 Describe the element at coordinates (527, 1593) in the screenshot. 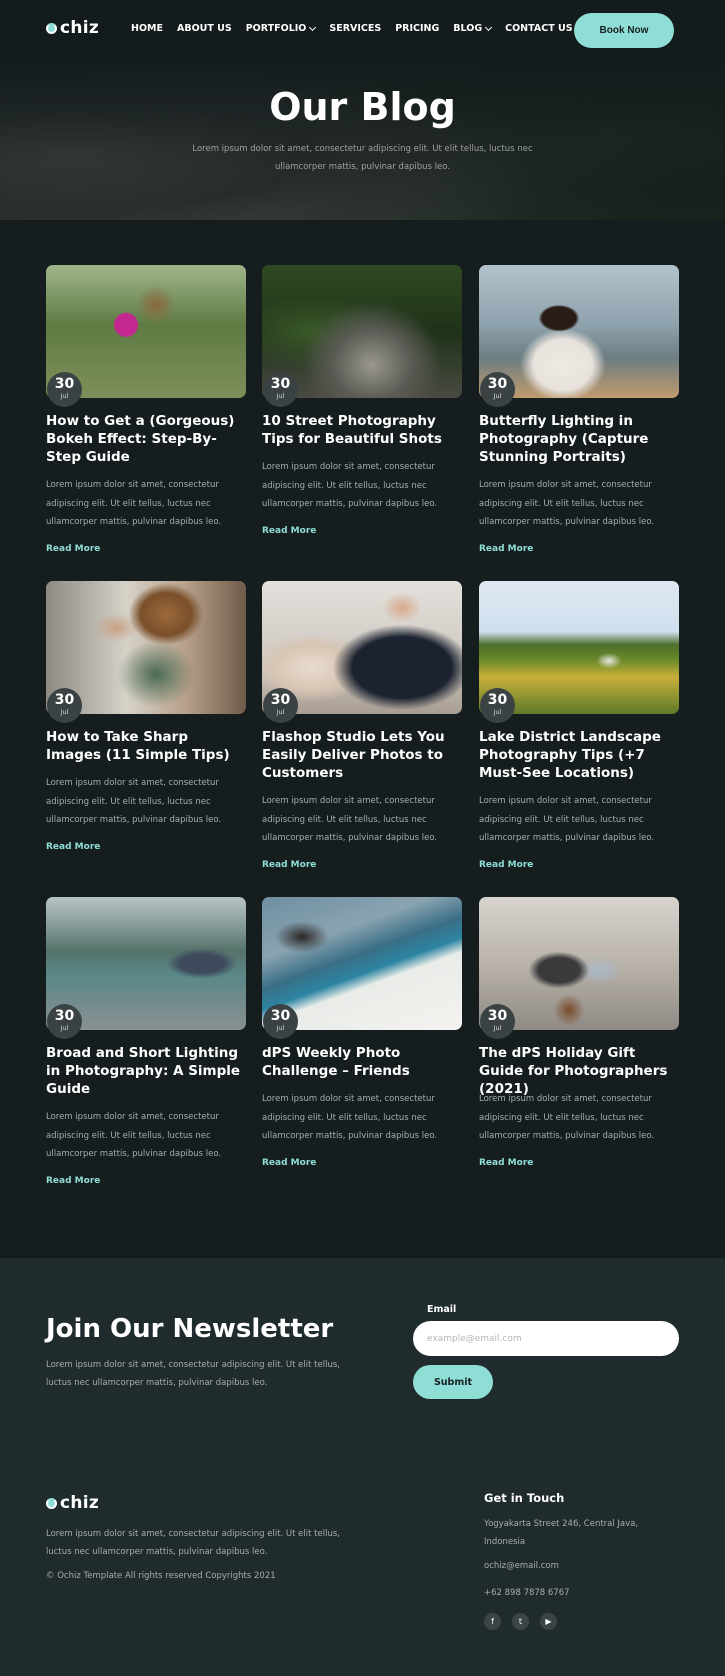

I see `contact-phone: +62 898 7878 6767` at that location.